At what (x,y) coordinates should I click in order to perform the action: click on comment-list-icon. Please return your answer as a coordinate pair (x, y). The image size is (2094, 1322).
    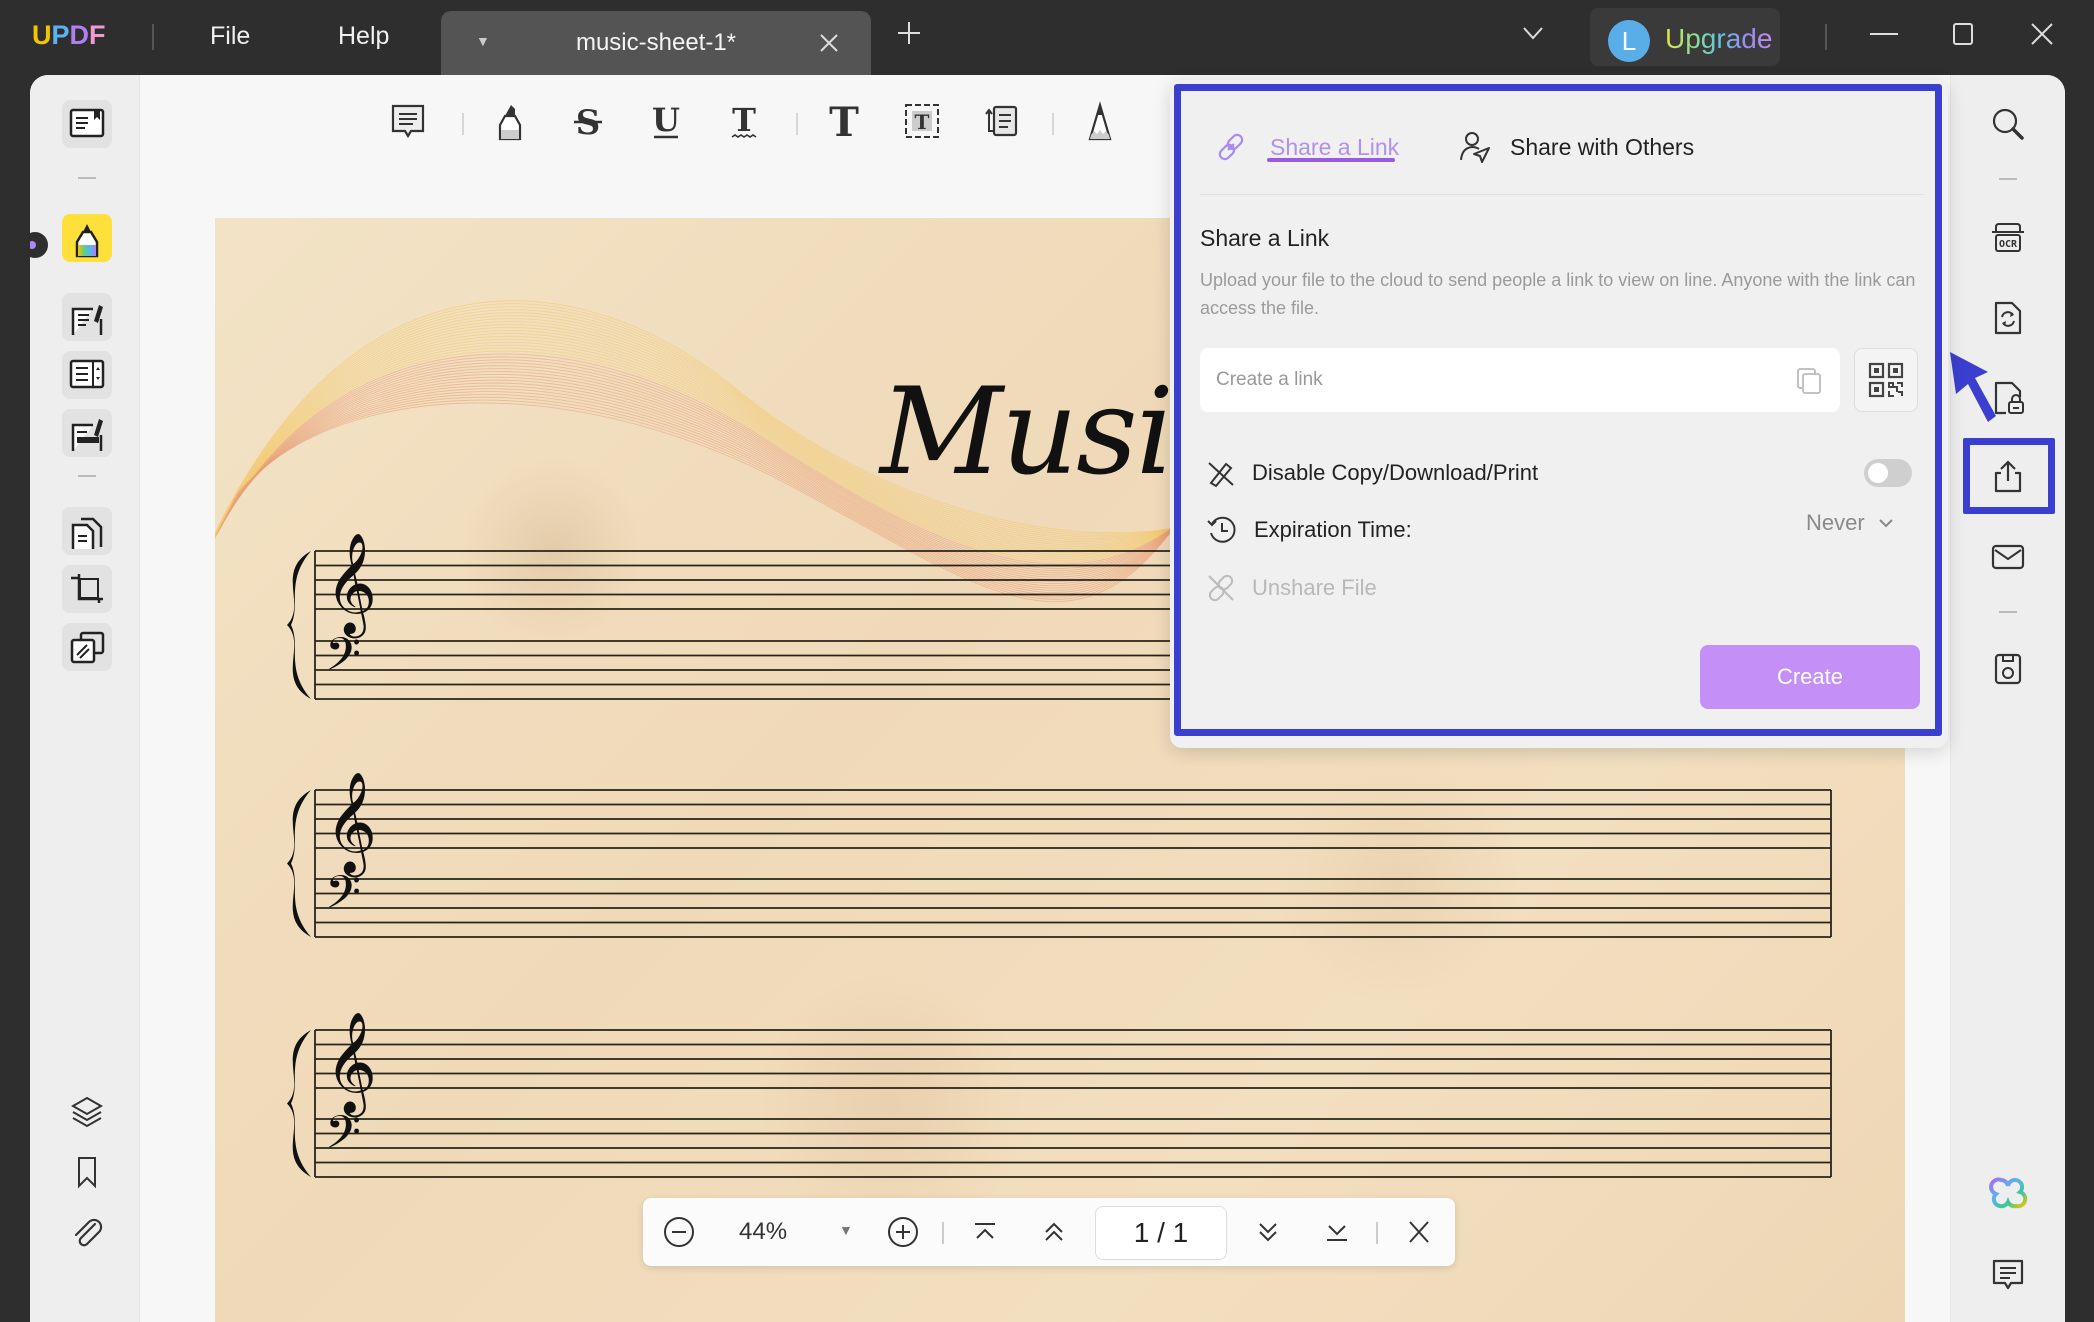
    Looking at the image, I should click on (2008, 1274).